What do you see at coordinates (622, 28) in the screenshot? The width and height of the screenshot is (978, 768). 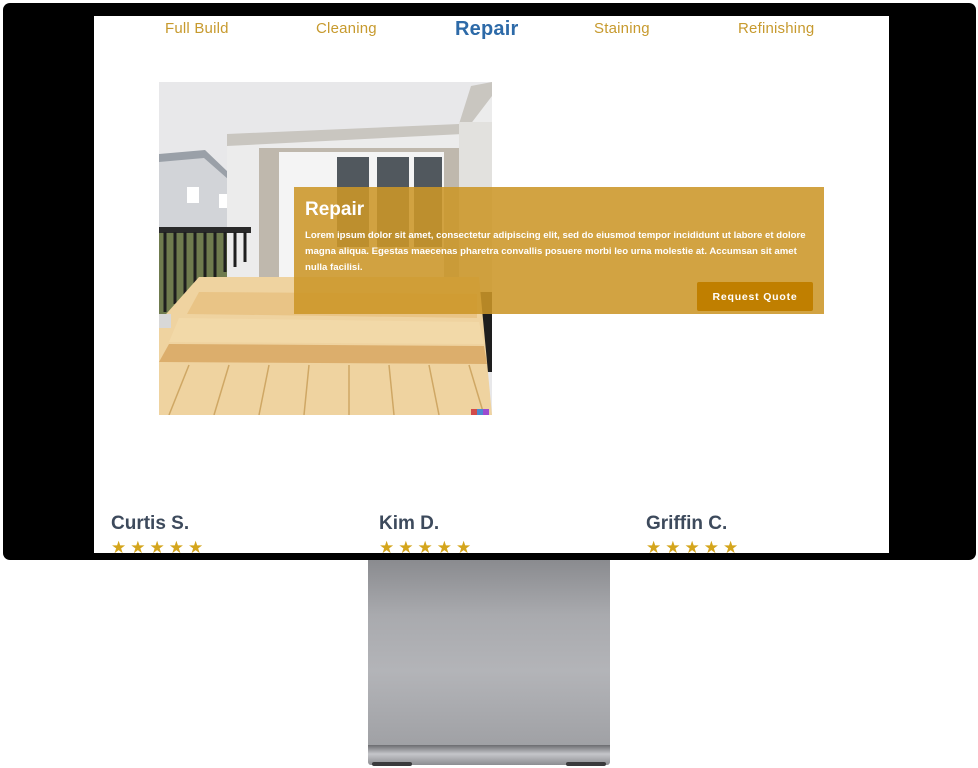 I see `nav-staining: Staining` at bounding box center [622, 28].